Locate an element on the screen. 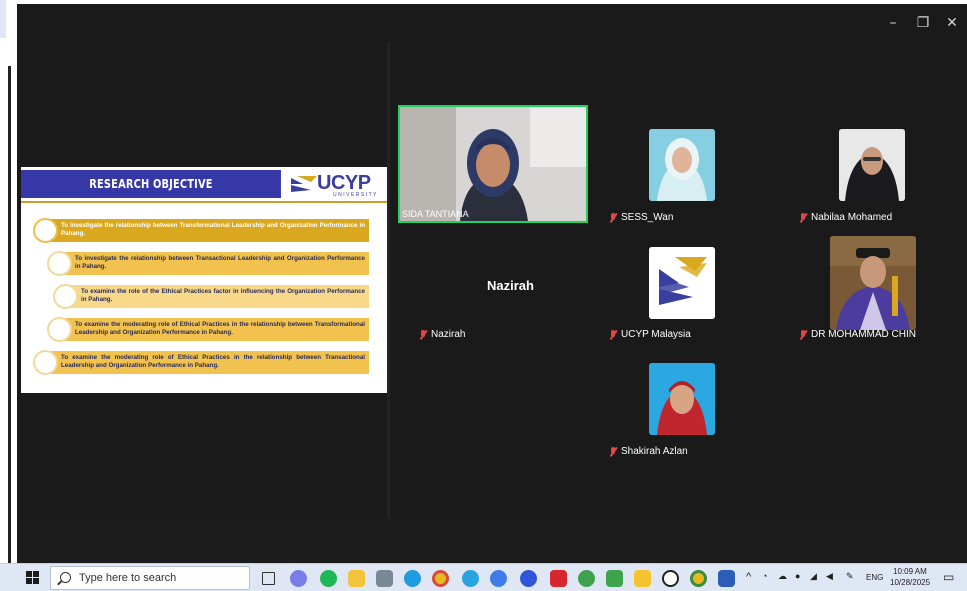  slide-title: RESEARCH OBJECTIVE is located at coordinates (151, 184).